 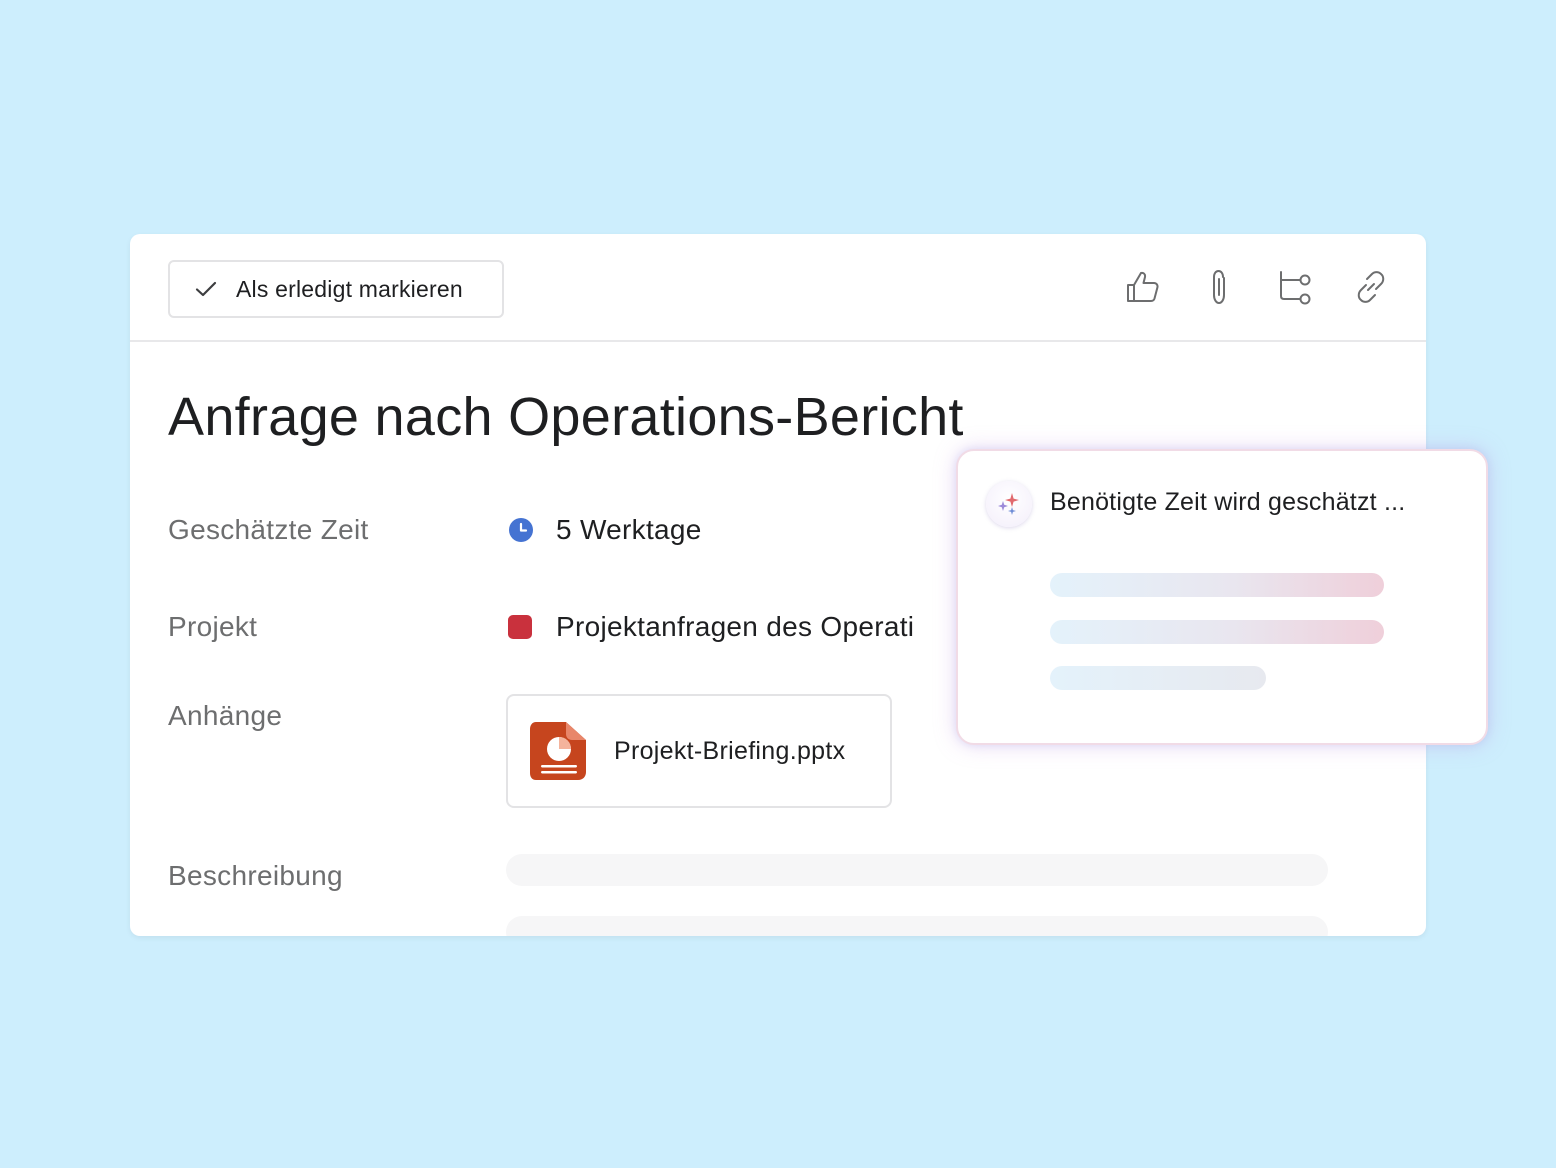 What do you see at coordinates (778, 288) in the screenshot?
I see `task-toolbar: Als erledigt markieren` at bounding box center [778, 288].